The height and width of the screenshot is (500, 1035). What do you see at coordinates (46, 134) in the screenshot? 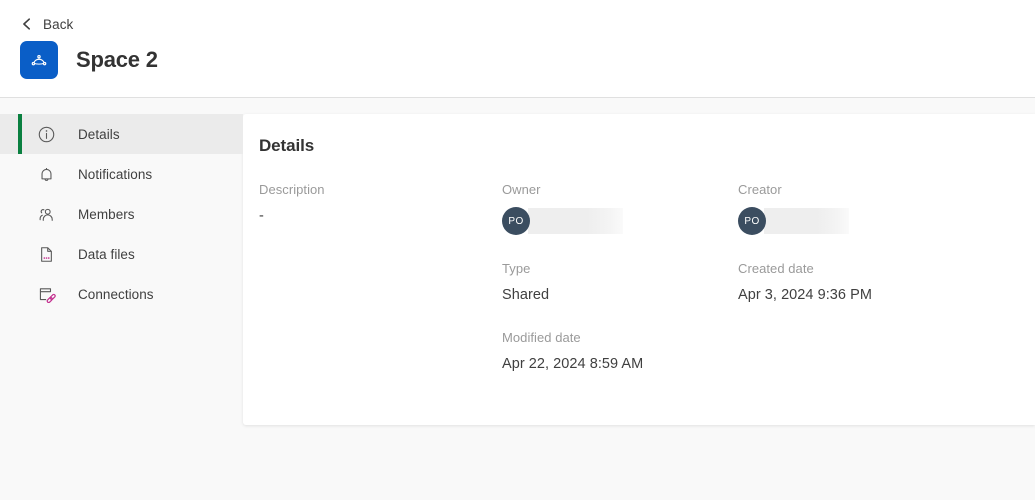
I see `info-circle-icon` at bounding box center [46, 134].